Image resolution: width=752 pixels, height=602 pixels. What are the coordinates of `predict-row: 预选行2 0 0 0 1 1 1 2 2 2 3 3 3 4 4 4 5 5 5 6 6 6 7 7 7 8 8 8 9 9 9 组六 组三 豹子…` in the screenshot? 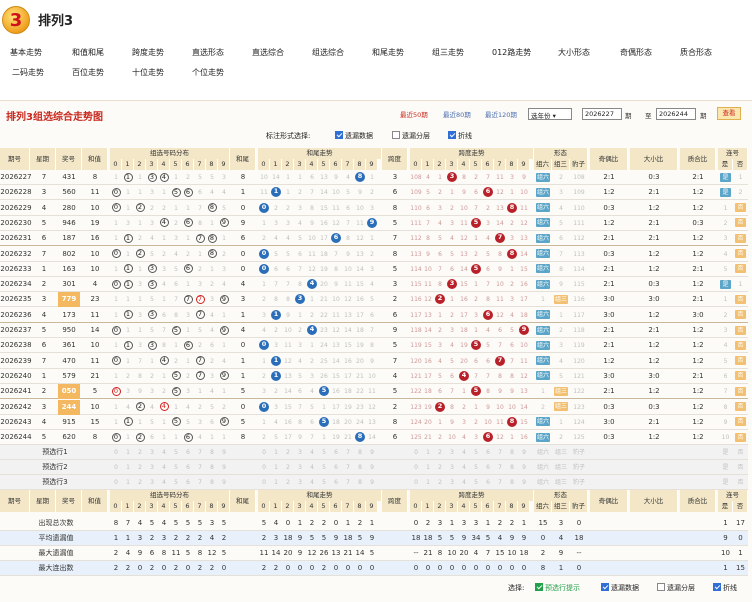 It's located at (374, 467).